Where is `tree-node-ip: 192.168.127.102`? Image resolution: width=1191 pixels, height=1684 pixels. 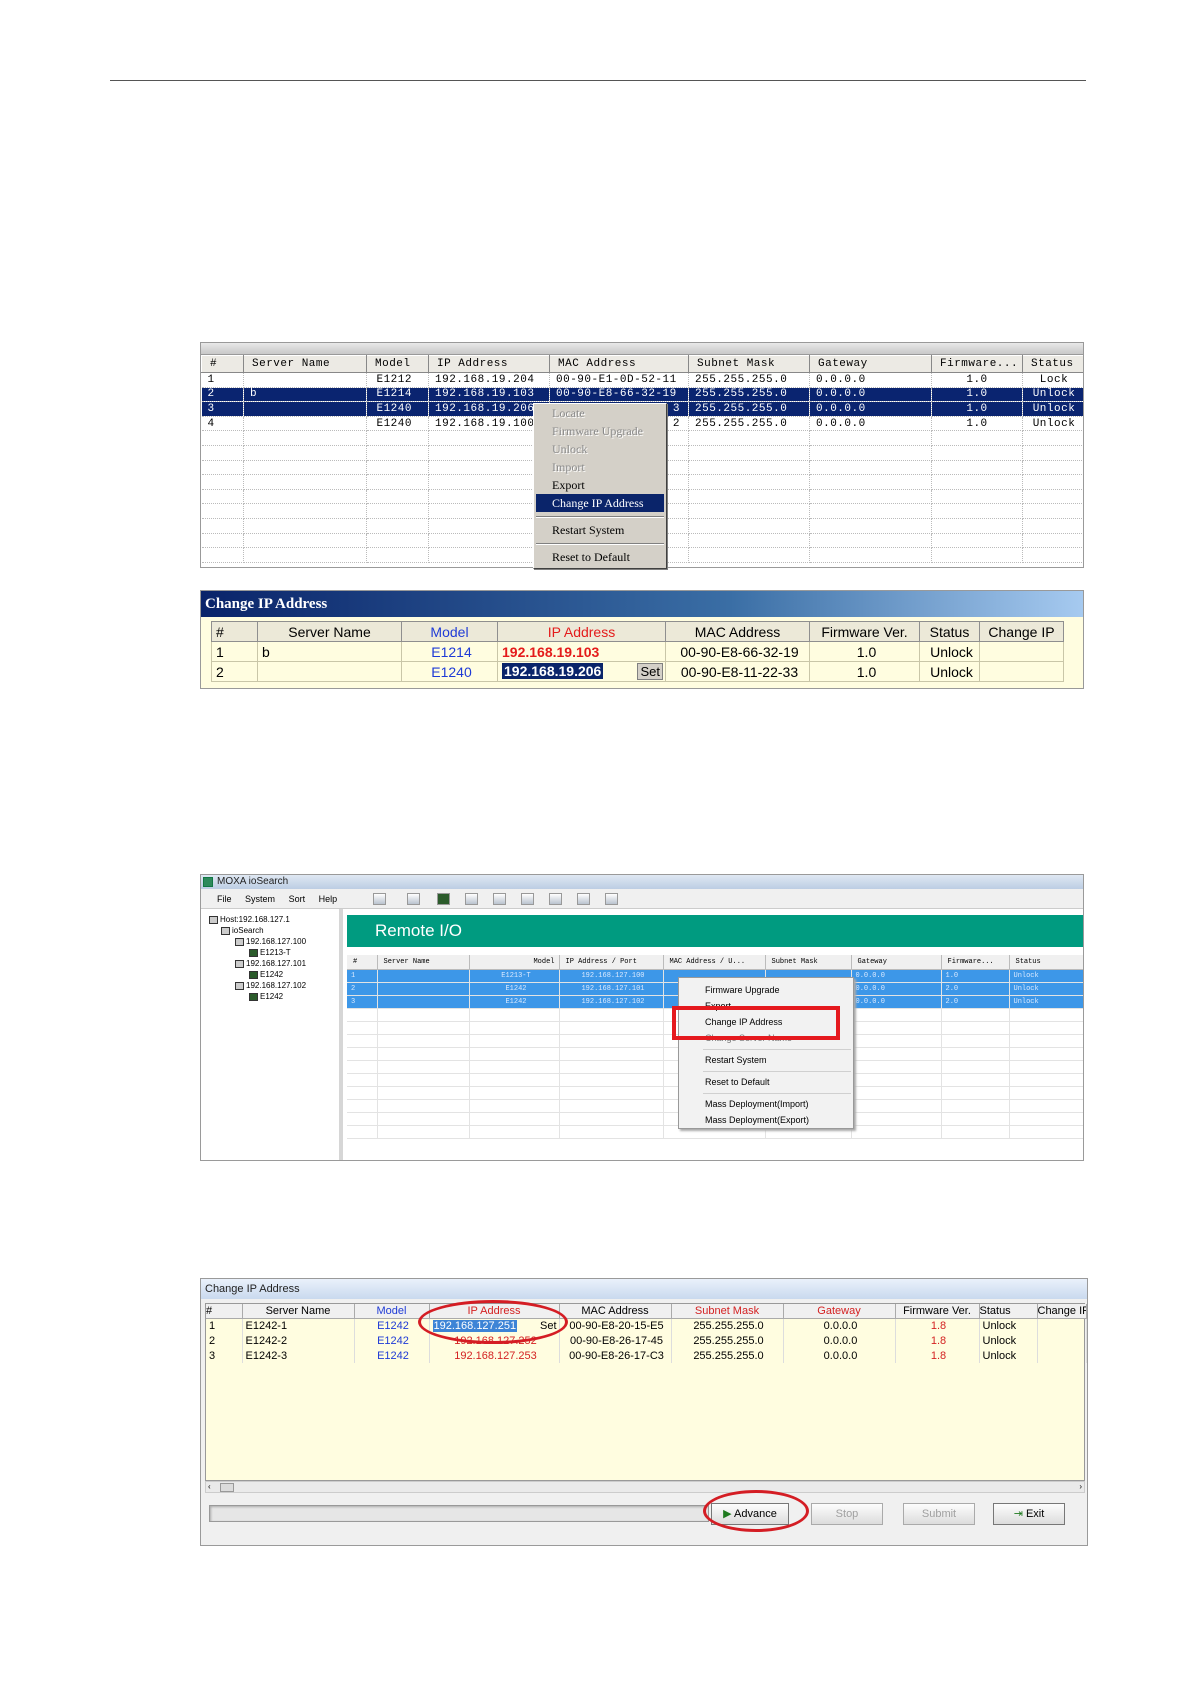 tree-node-ip: 192.168.127.102 is located at coordinates (270, 985).